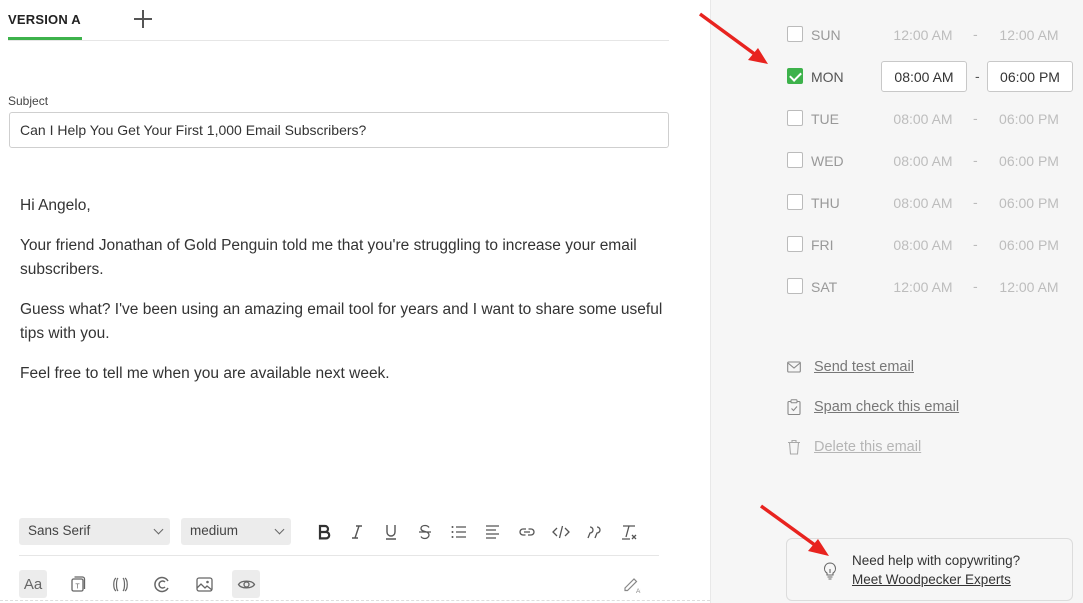 This screenshot has width=1083, height=603. Describe the element at coordinates (162, 584) in the screenshot. I see `spintax-icon` at that location.